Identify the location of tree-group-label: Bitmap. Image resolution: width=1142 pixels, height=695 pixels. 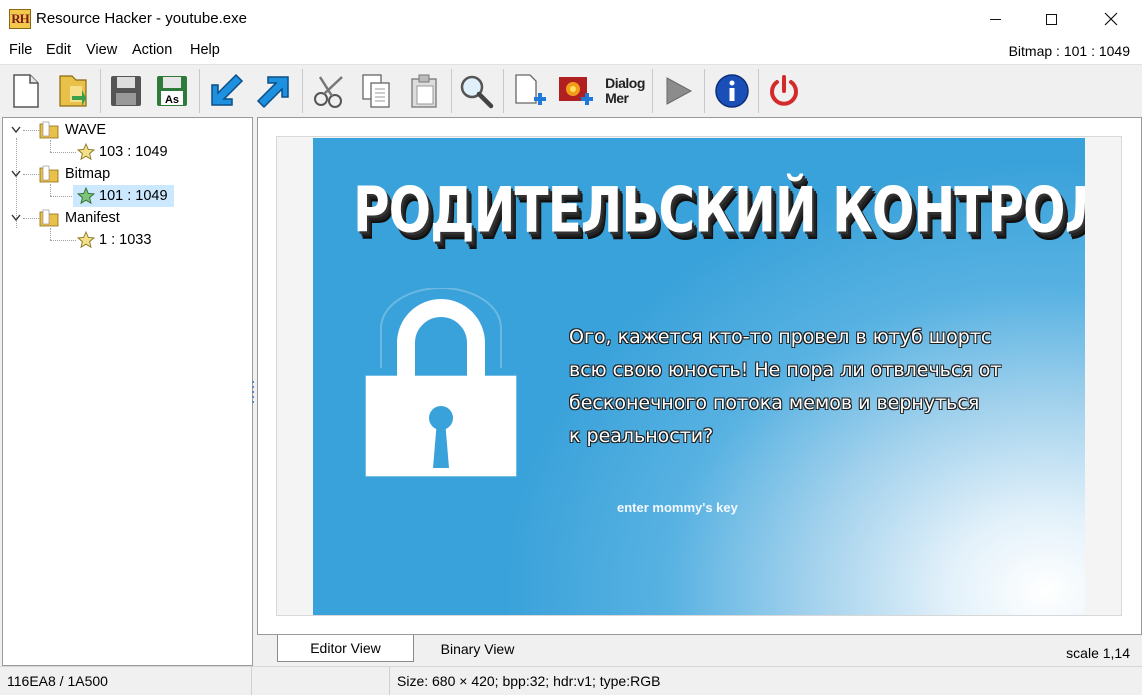
(88, 174).